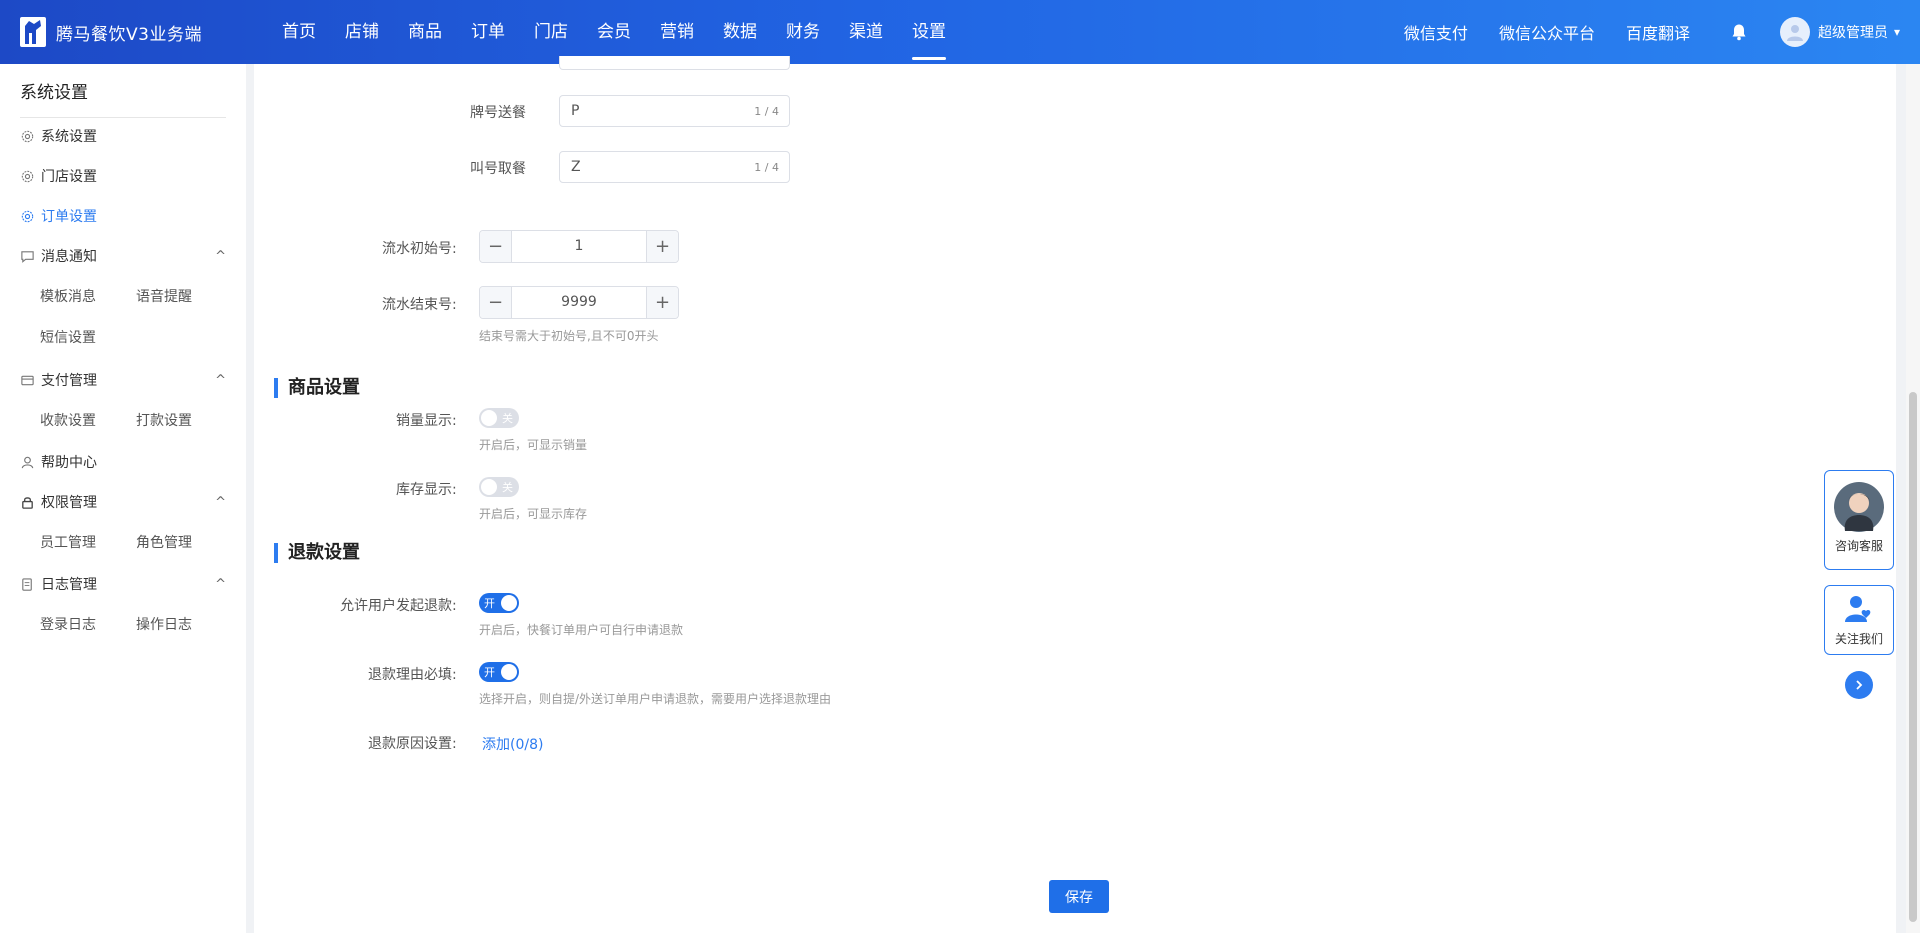 This screenshot has width=1920, height=933. I want to click on sales-label: 销量显示:, so click(426, 421).